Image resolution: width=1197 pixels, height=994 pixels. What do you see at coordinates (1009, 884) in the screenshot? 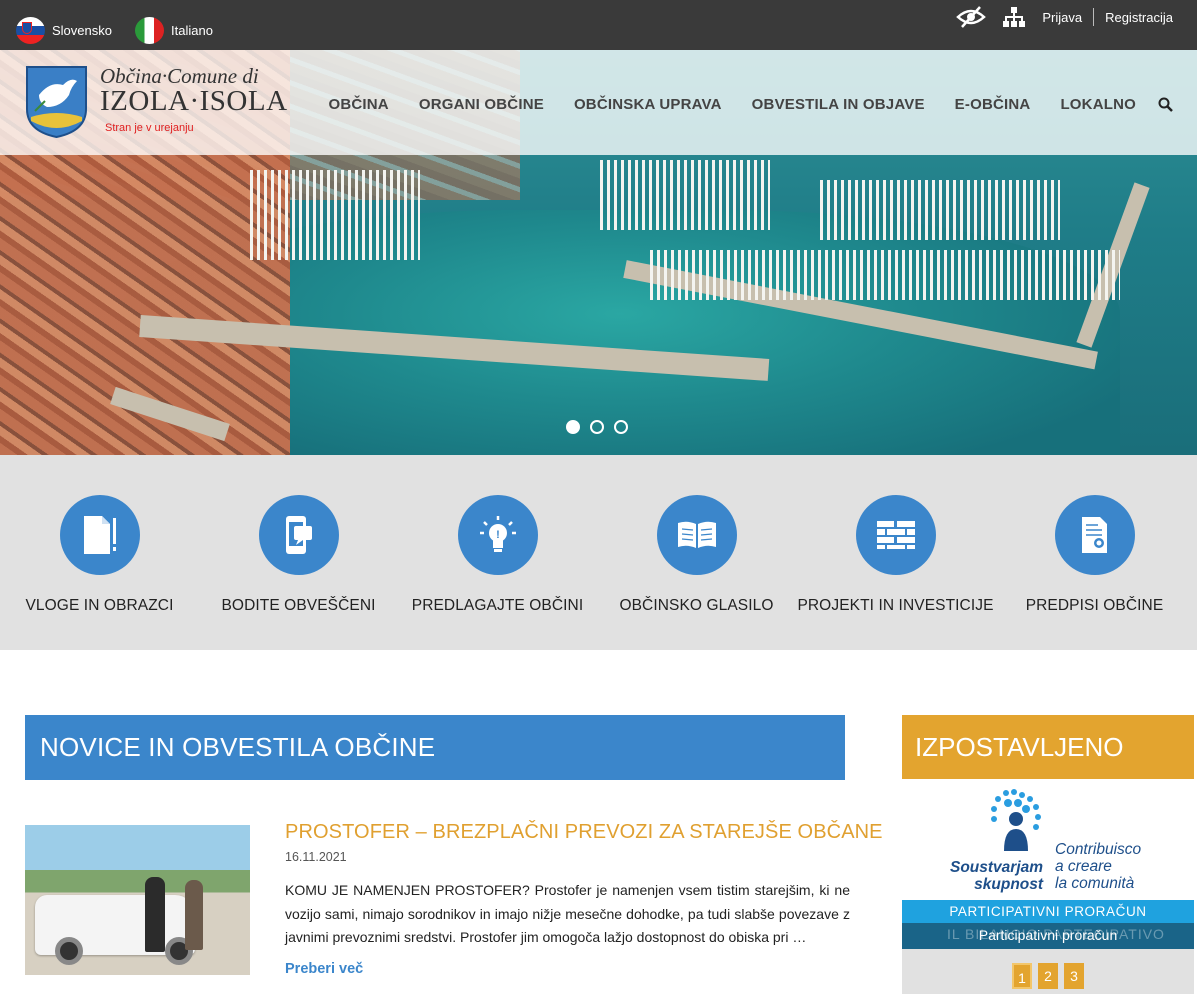
I see `slogan-line: skupnost` at bounding box center [1009, 884].